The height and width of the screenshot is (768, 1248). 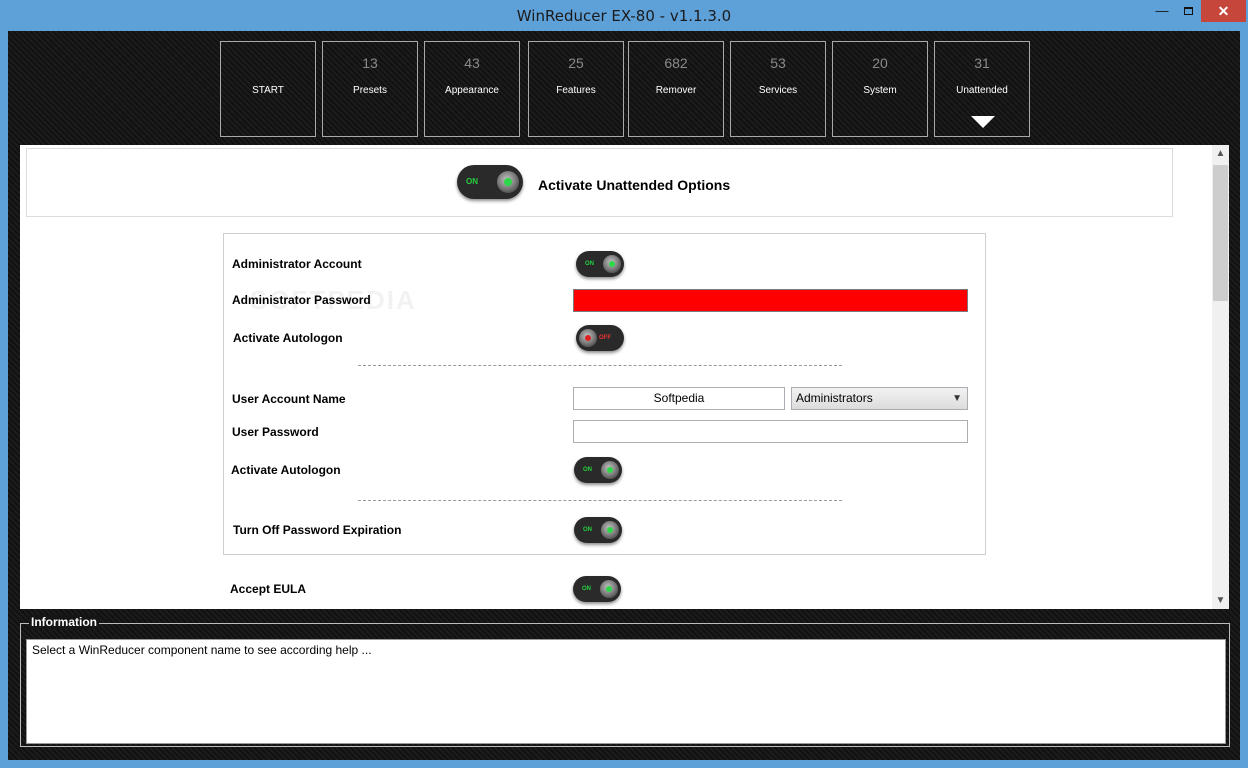 What do you see at coordinates (317, 530) in the screenshot?
I see `password-expiration-label: Turn Off Password Expiration` at bounding box center [317, 530].